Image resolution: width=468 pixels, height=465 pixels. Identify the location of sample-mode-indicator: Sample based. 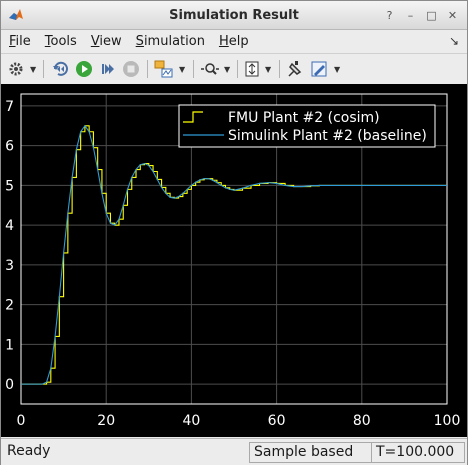
(310, 452).